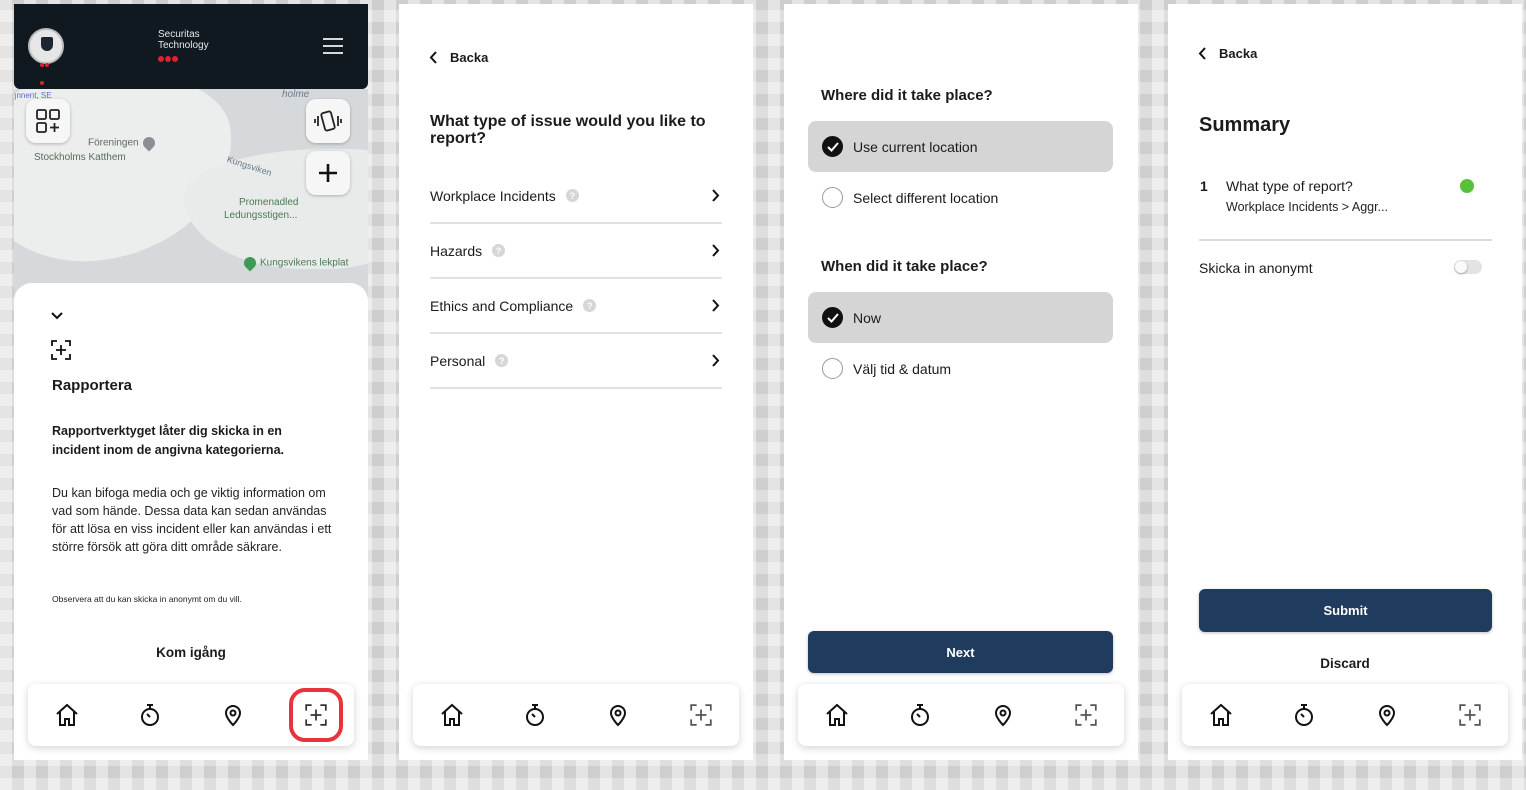  Describe the element at coordinates (123, 143) in the screenshot. I see `map-label-foreningen: Föreningen` at that location.